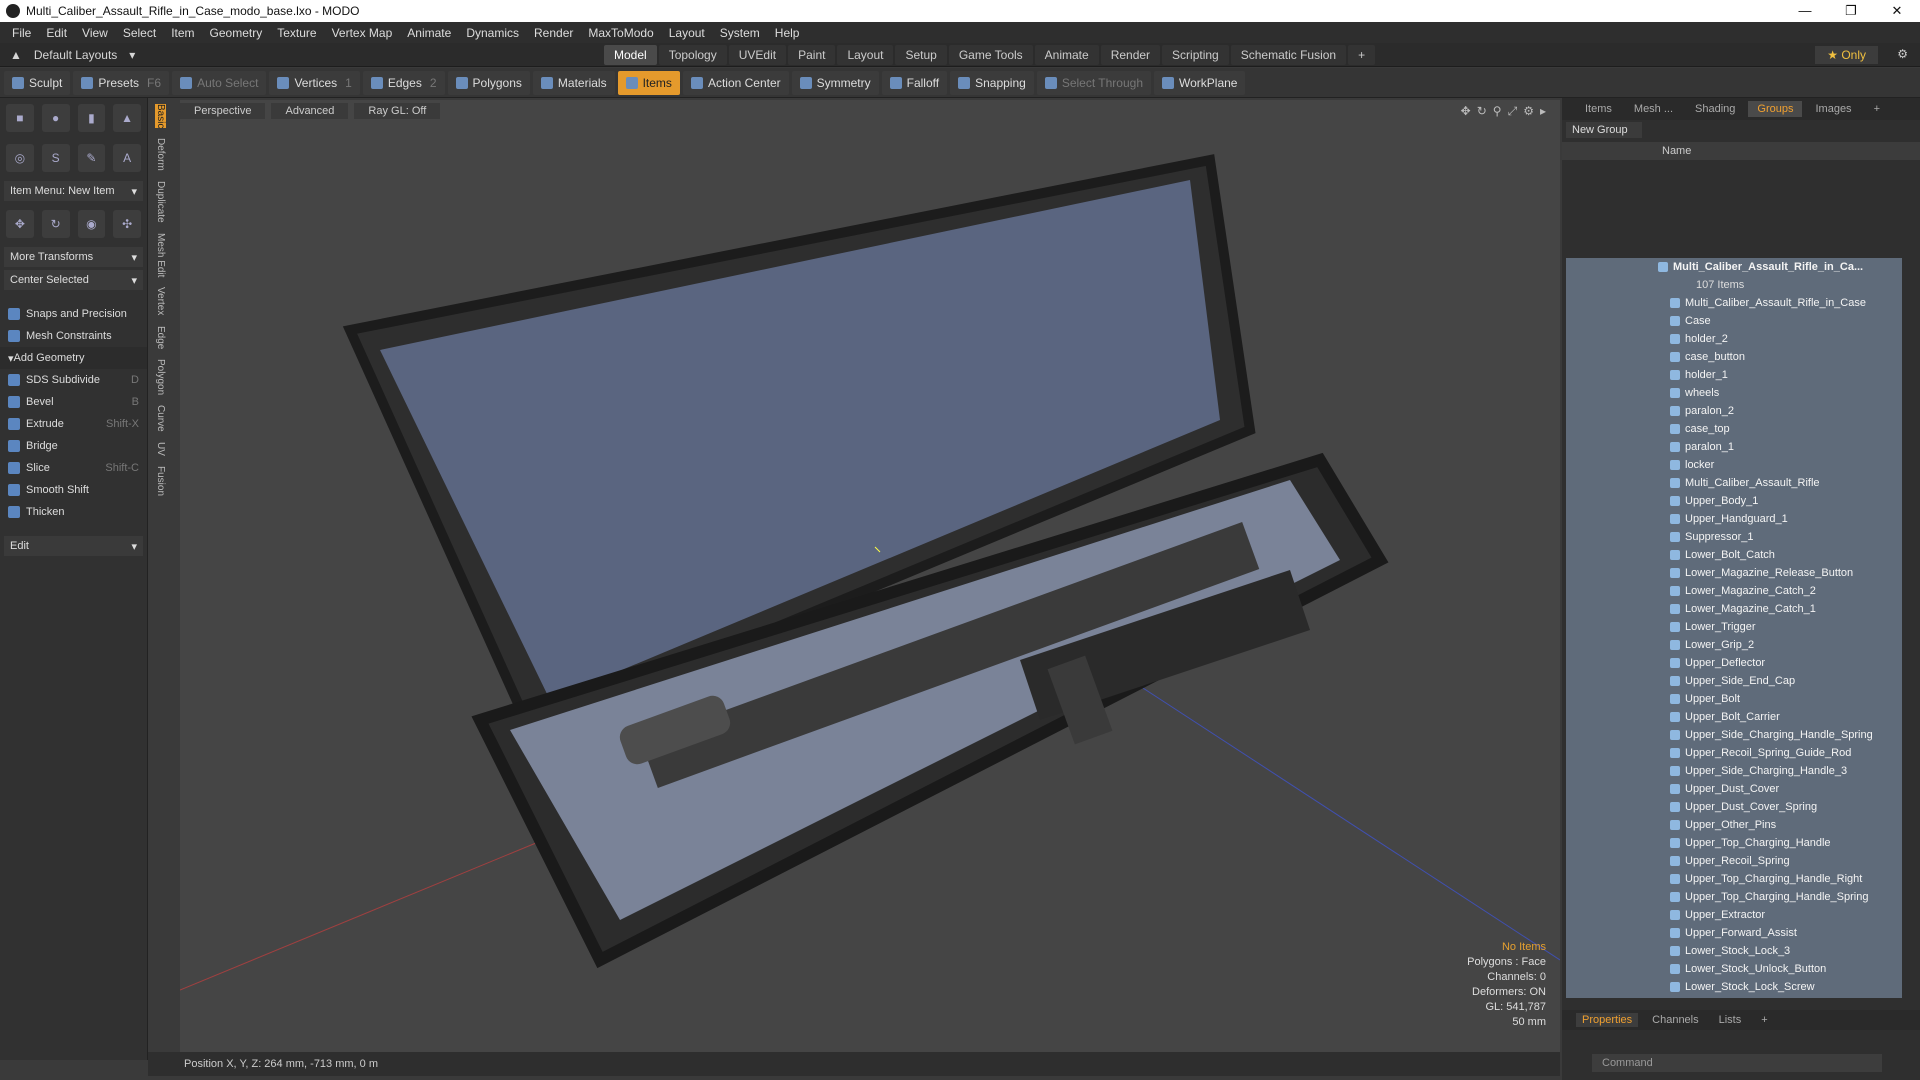  Describe the element at coordinates (1734, 645) in the screenshot. I see `tree-item: Lower_Grip_2` at that location.